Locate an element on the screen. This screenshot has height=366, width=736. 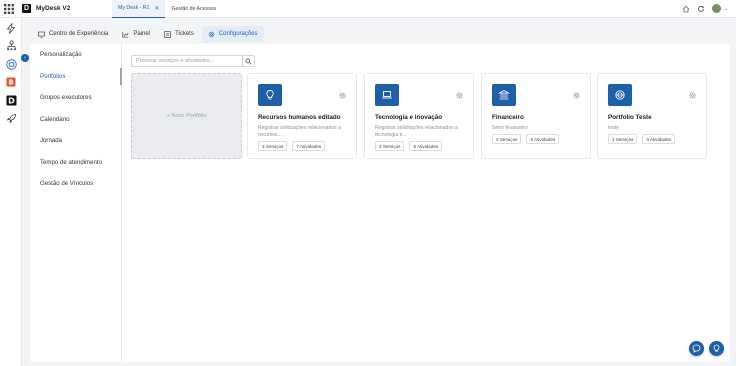
d-app-icon: D is located at coordinates (11, 100).